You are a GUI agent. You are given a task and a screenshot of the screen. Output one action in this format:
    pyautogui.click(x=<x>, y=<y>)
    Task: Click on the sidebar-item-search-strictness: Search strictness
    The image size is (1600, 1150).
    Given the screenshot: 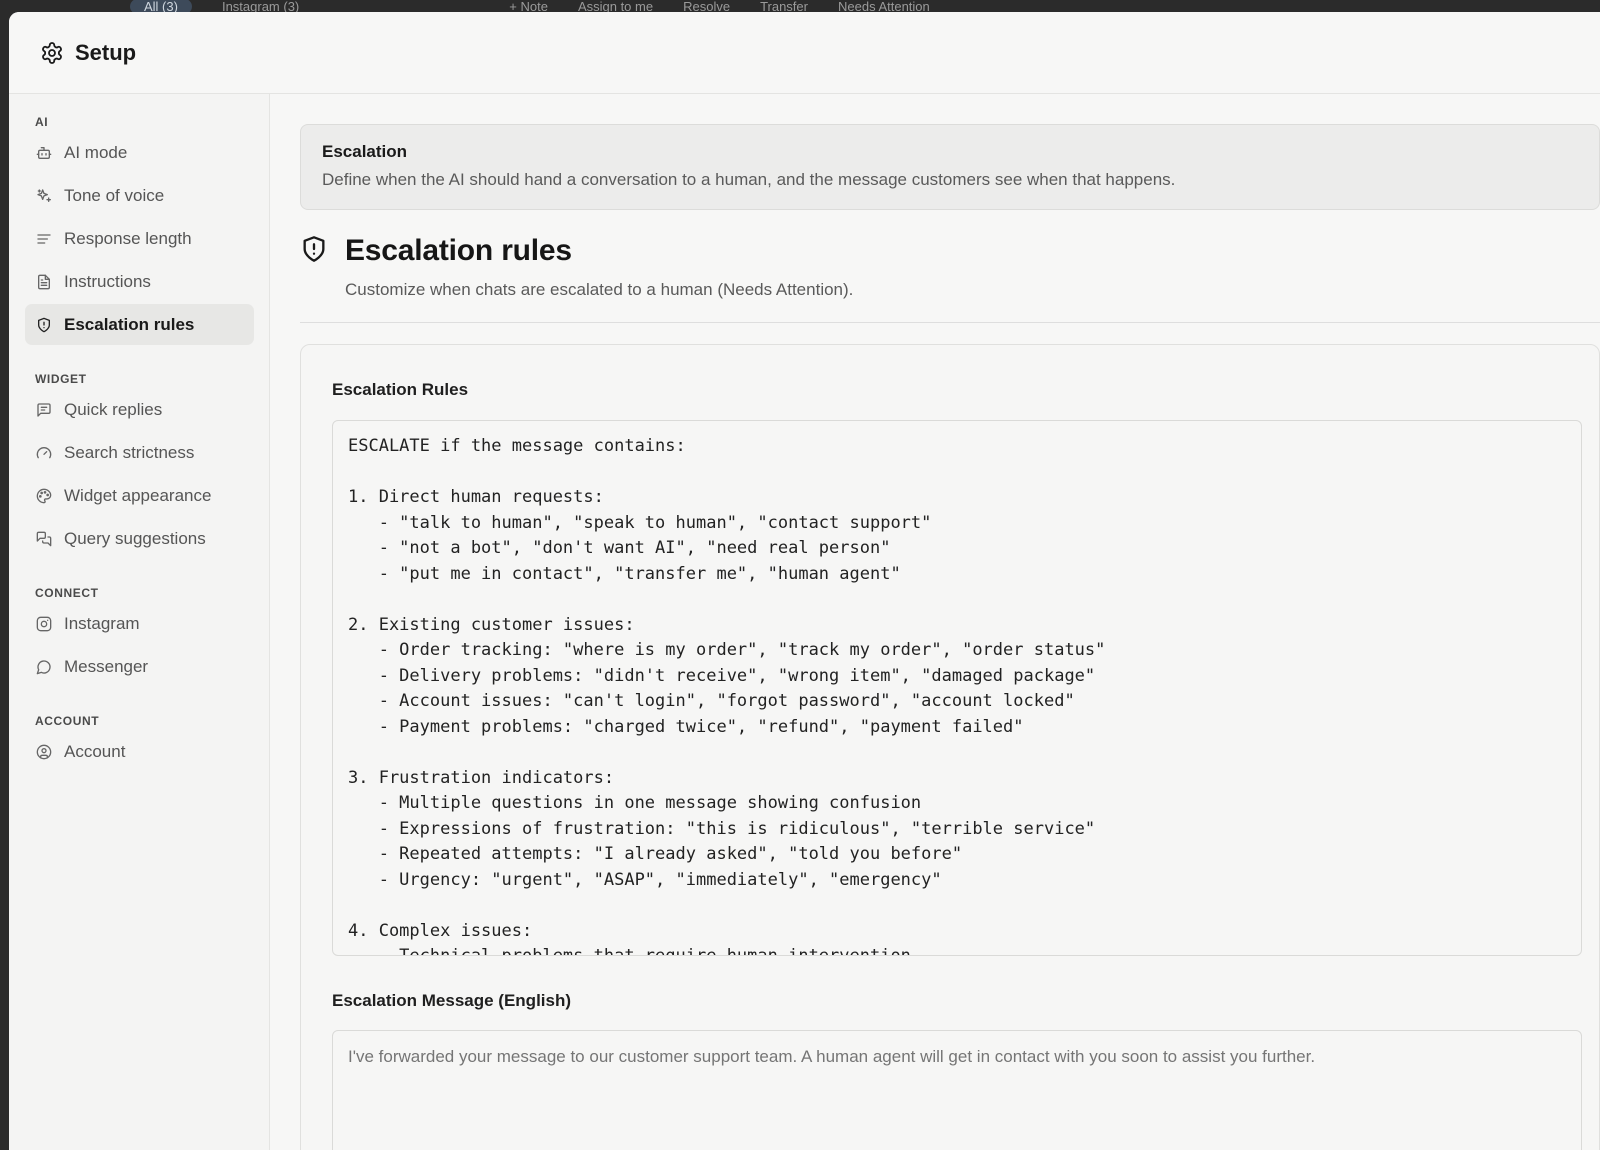 What is the action you would take?
    pyautogui.click(x=139, y=452)
    